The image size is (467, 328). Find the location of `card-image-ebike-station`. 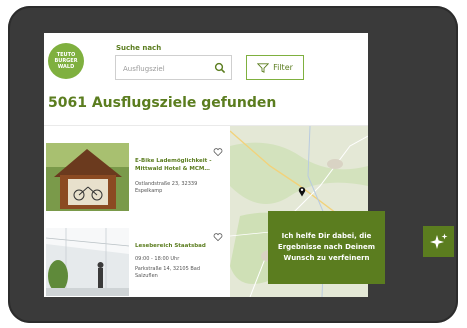

card-image-ebike-station is located at coordinates (87, 177).